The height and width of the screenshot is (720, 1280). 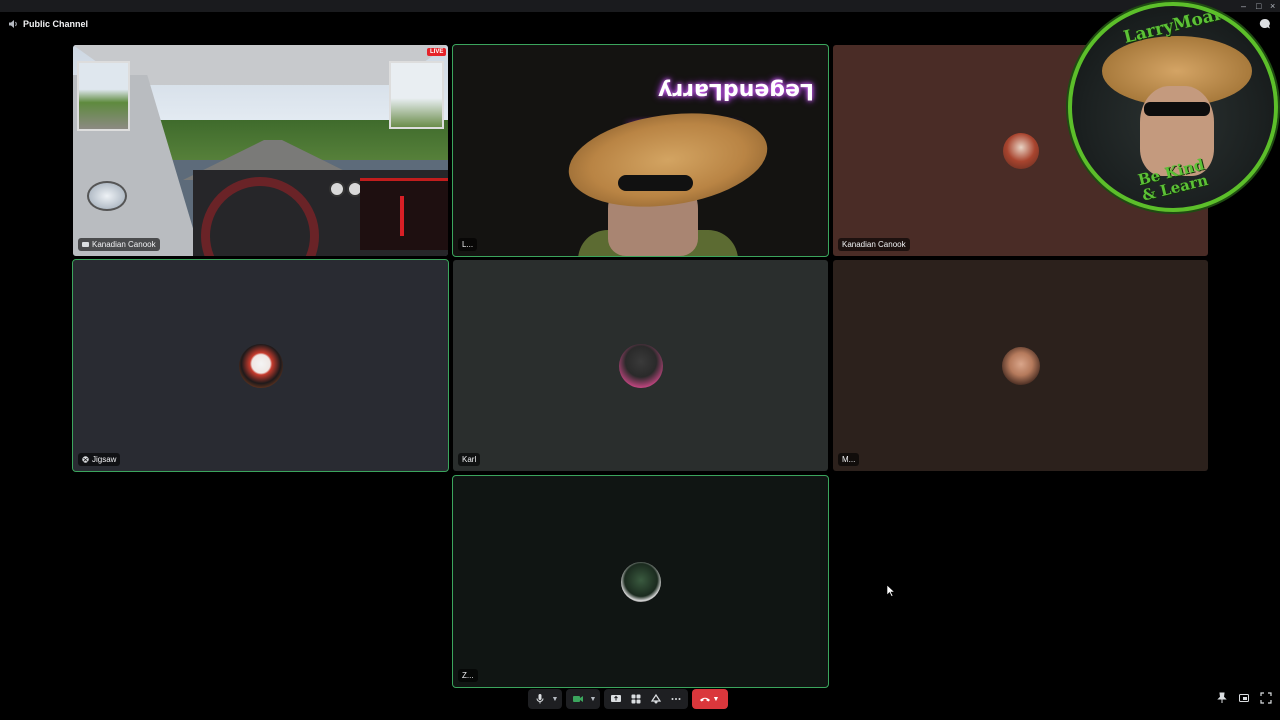 I want to click on streamer-logo: LarryMoar Be Kind & Learn, so click(x=1173, y=107).